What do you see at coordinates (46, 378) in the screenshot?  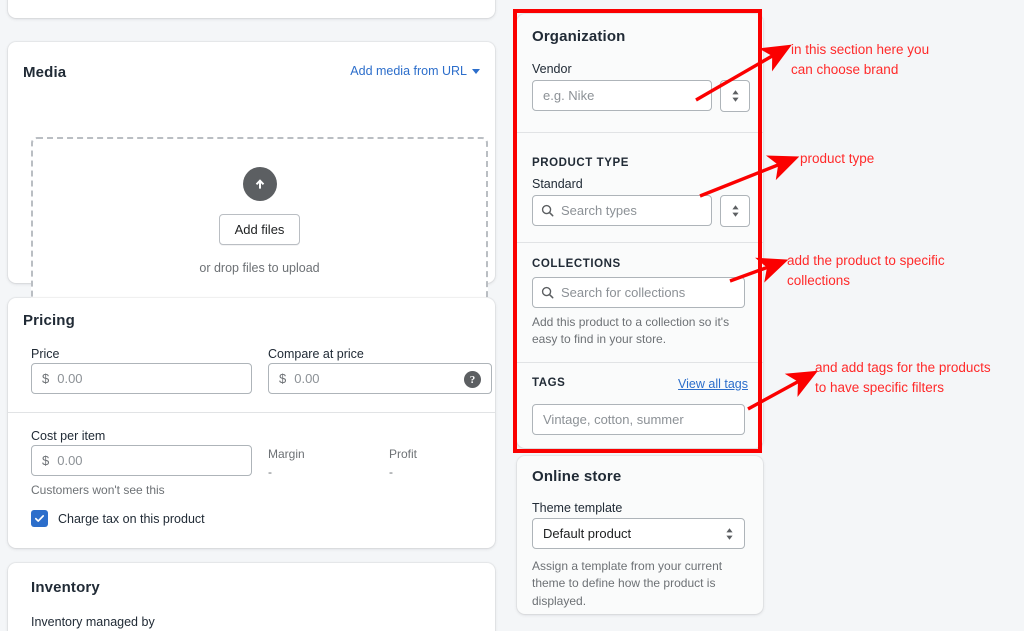 I see `price-currency-prefix: $` at bounding box center [46, 378].